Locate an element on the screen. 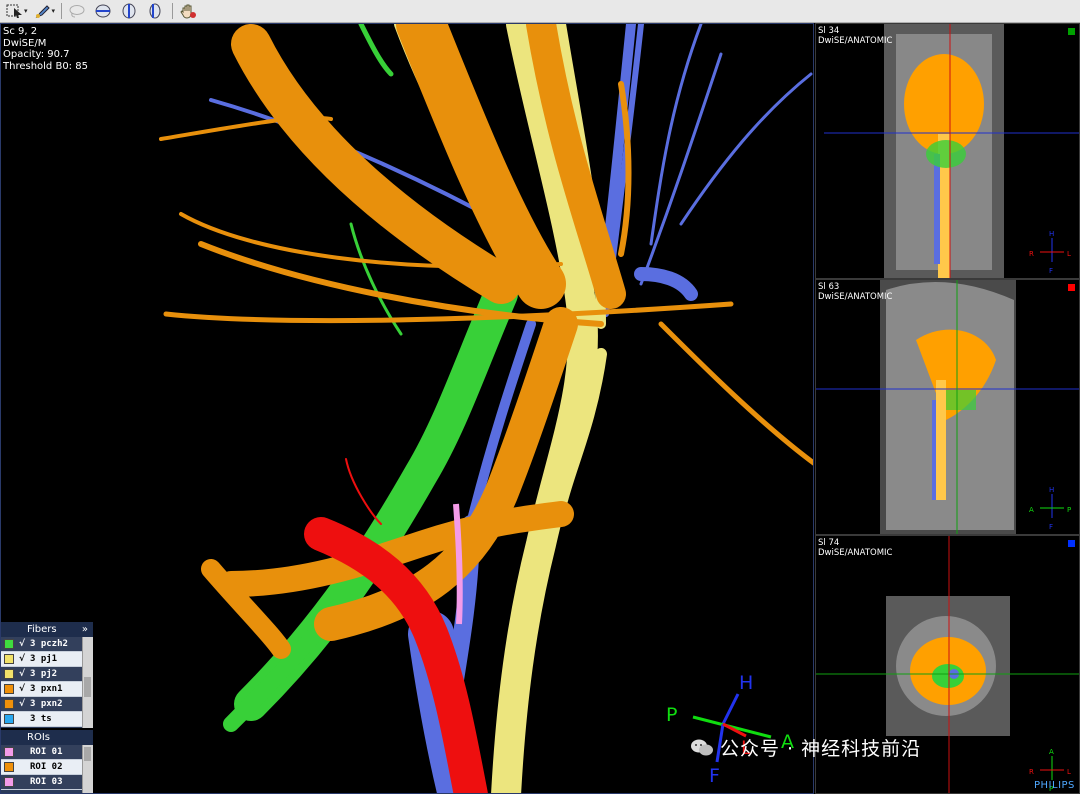  roi-label: ROI 01 is located at coordinates (46, 752).